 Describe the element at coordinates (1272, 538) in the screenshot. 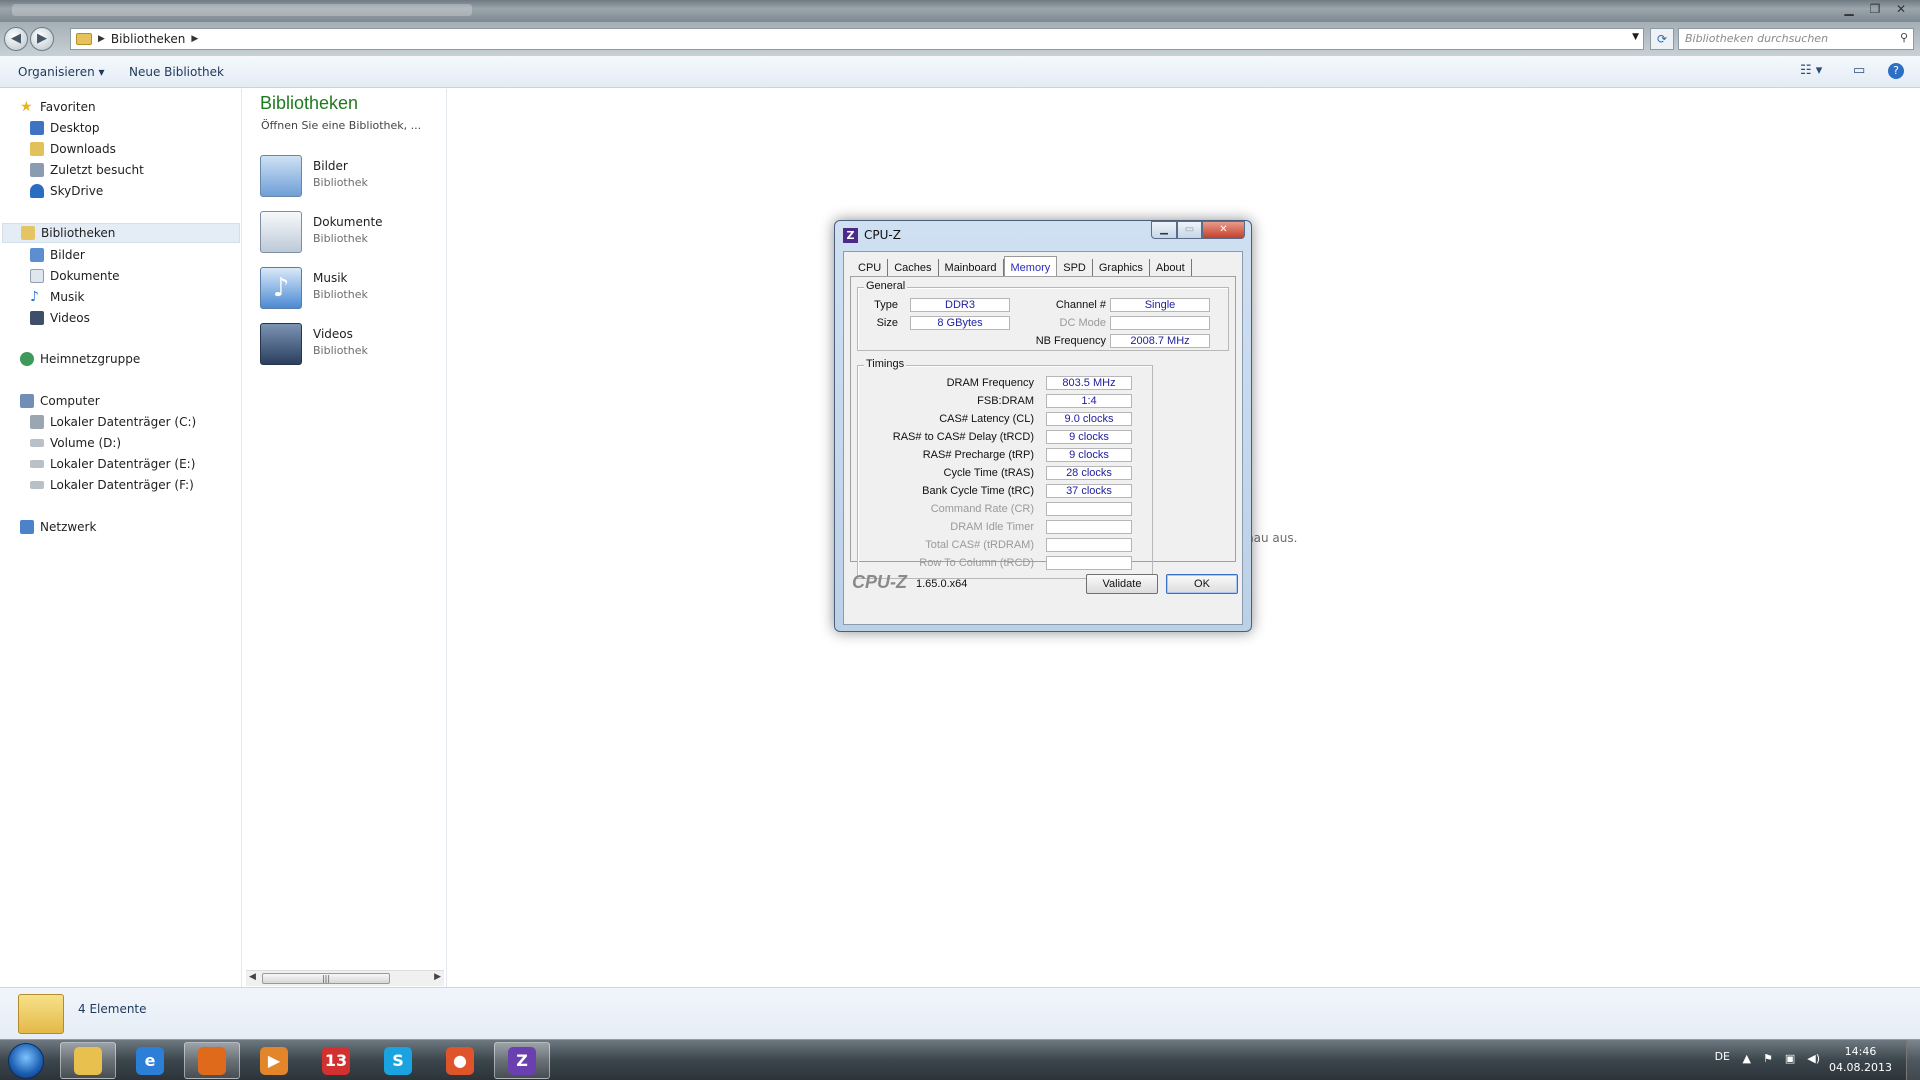

I see `content-message: hau aus.` at that location.